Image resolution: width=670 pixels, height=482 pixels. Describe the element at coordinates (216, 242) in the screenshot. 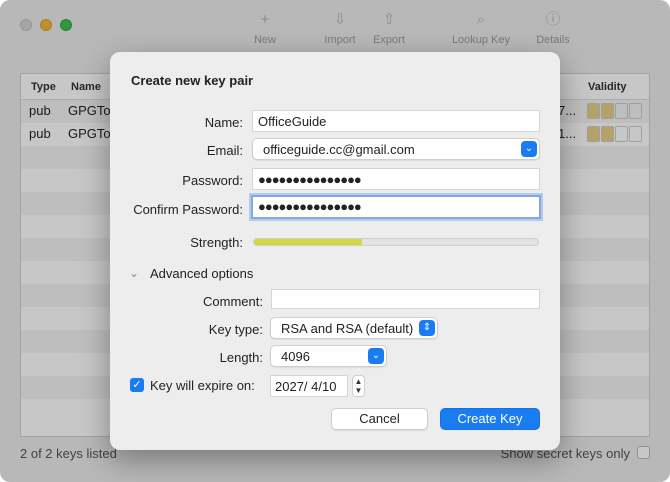

I see `strength-label: Strength:` at that location.